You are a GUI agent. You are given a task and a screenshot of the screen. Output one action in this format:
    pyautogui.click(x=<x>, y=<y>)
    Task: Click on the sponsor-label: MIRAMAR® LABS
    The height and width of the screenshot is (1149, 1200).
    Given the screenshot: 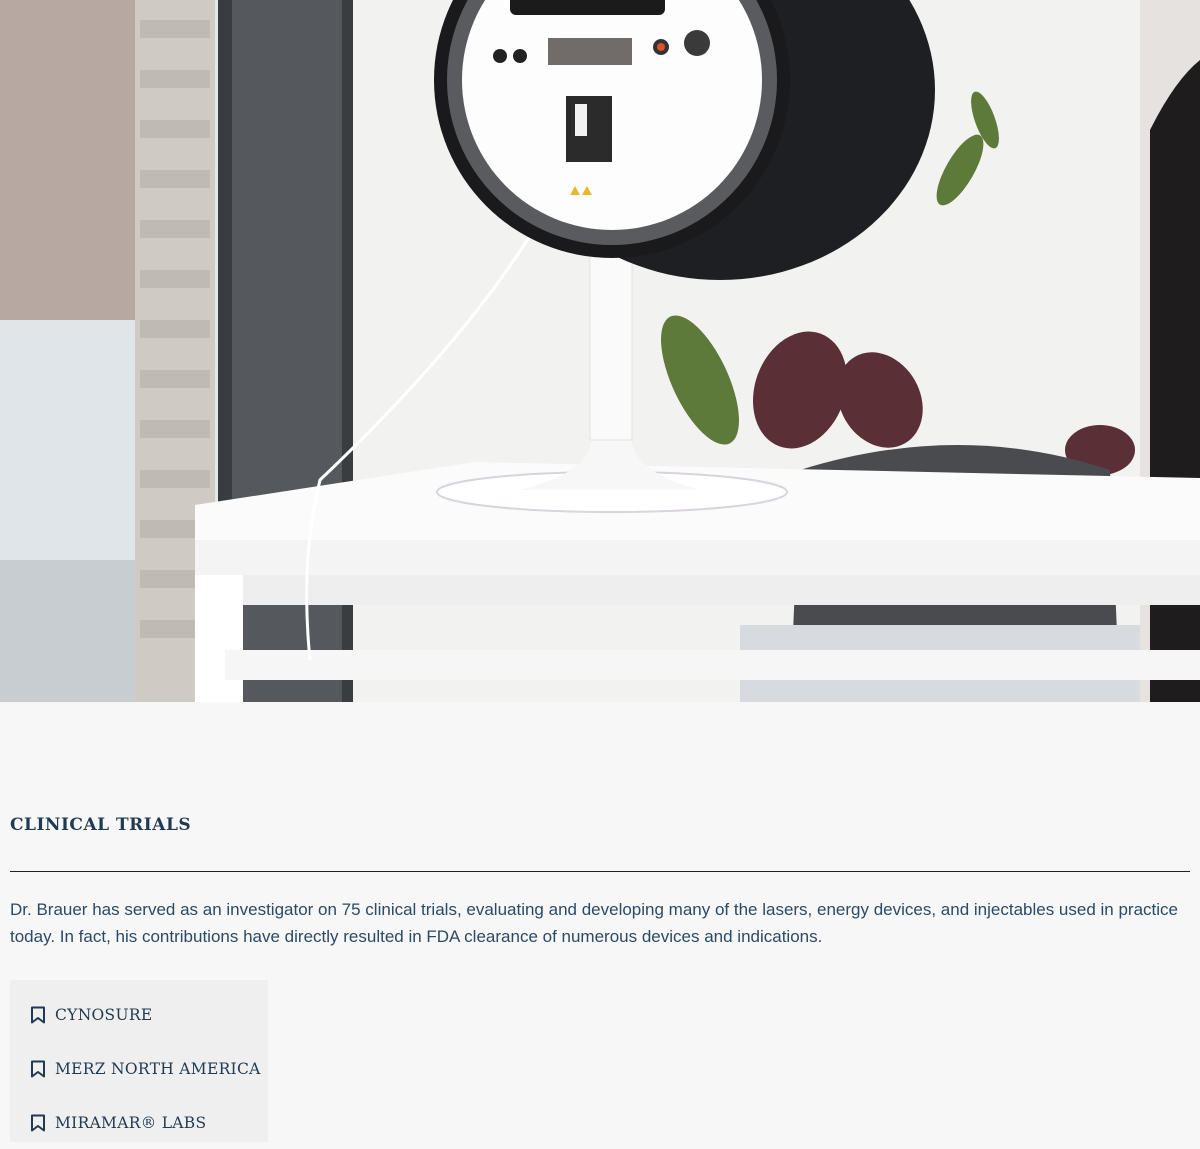 What is the action you would take?
    pyautogui.click(x=131, y=1123)
    